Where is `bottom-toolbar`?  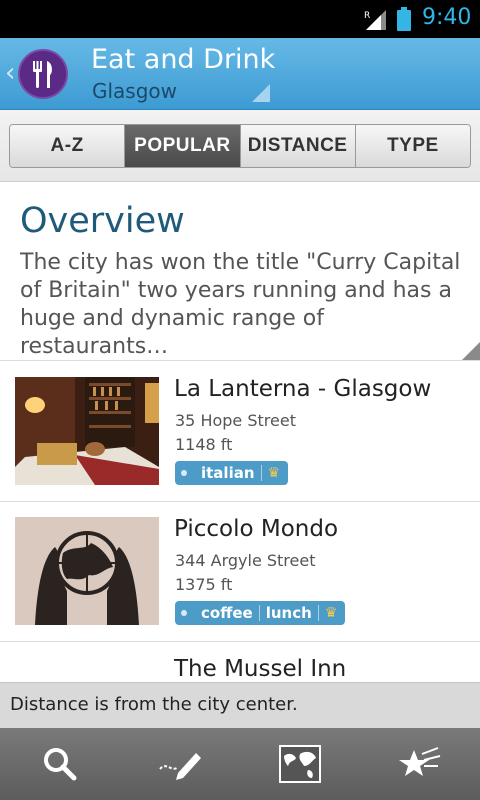
bottom-toolbar is located at coordinates (240, 764).